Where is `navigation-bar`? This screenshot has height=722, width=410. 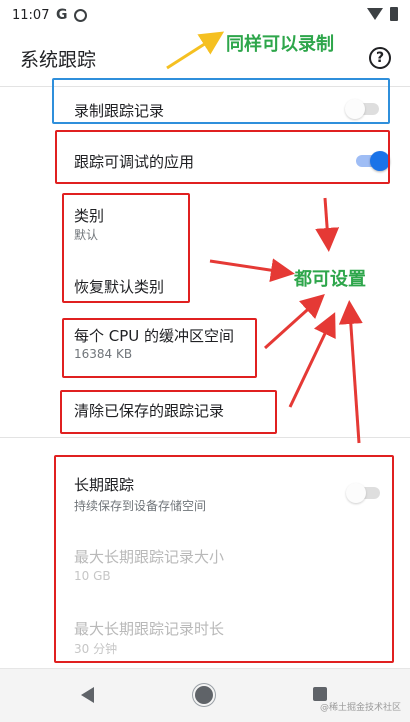
navigation-bar is located at coordinates (205, 695).